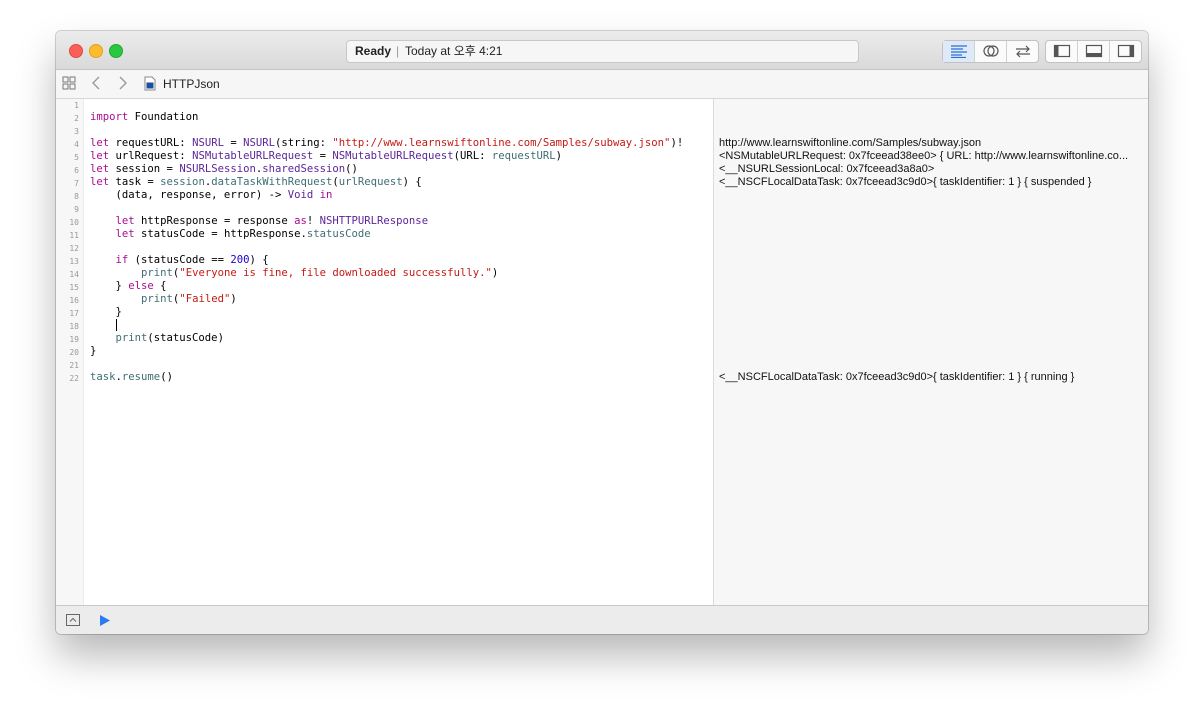 The width and height of the screenshot is (1204, 715). Describe the element at coordinates (74, 378) in the screenshot. I see `line-number: 22` at that location.